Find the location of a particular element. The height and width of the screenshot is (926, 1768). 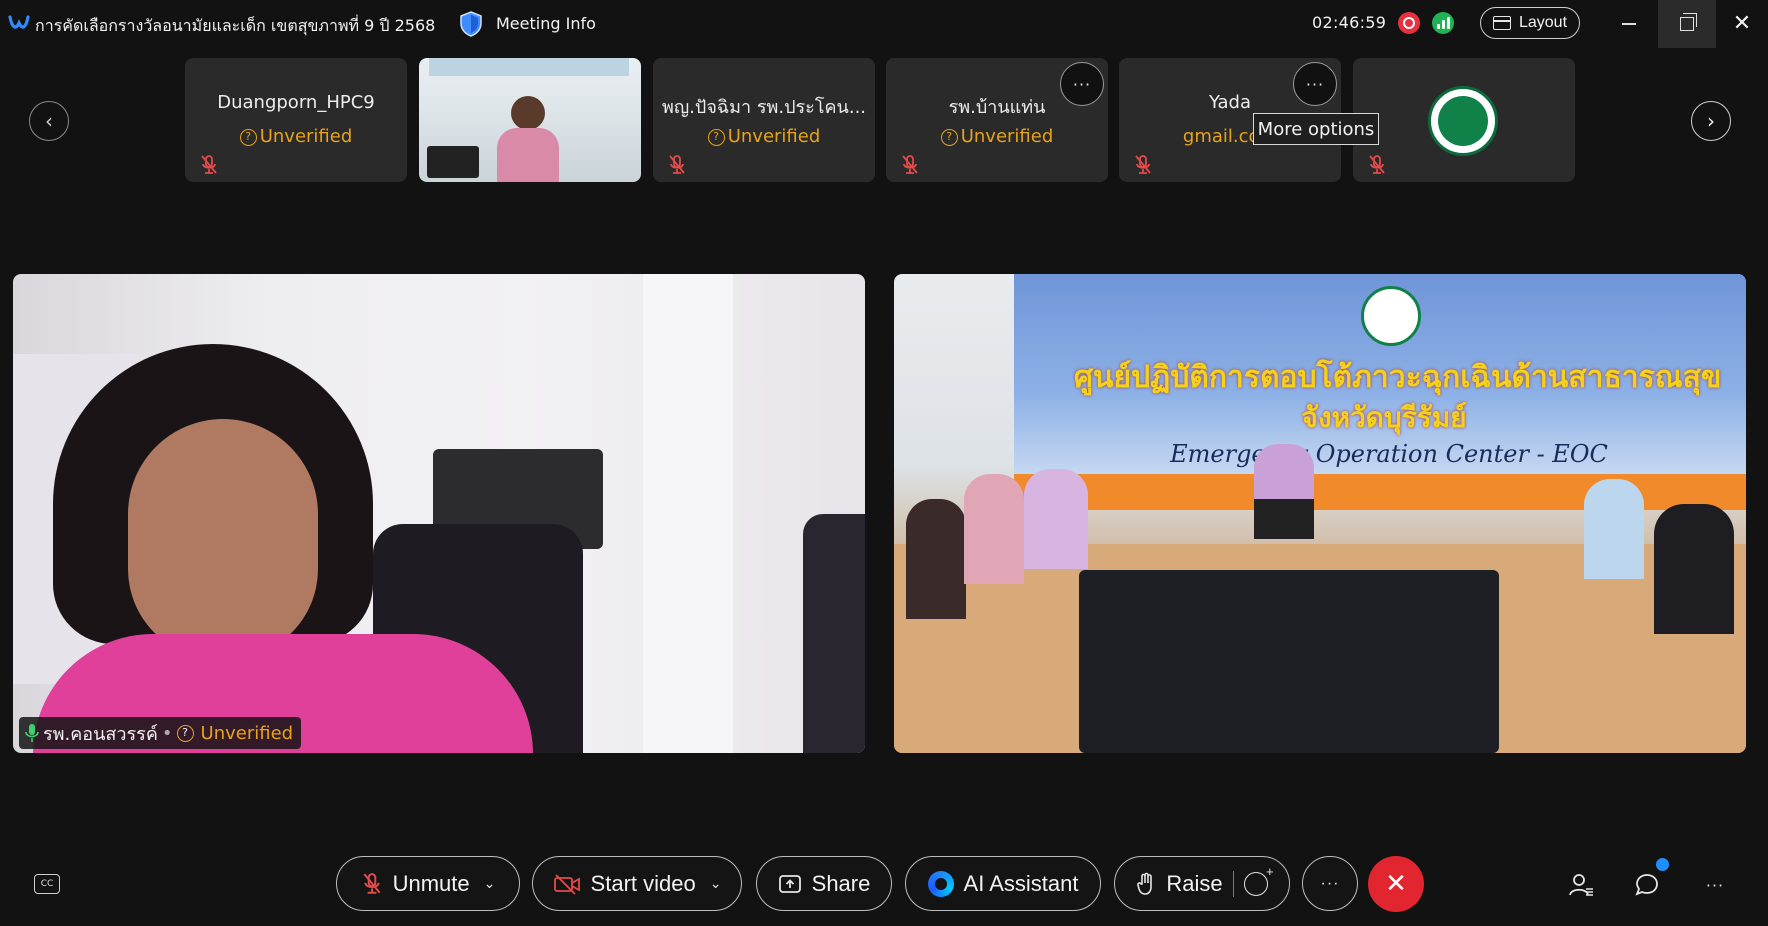

ai-assistant-button: AI Assistant is located at coordinates (1003, 883).